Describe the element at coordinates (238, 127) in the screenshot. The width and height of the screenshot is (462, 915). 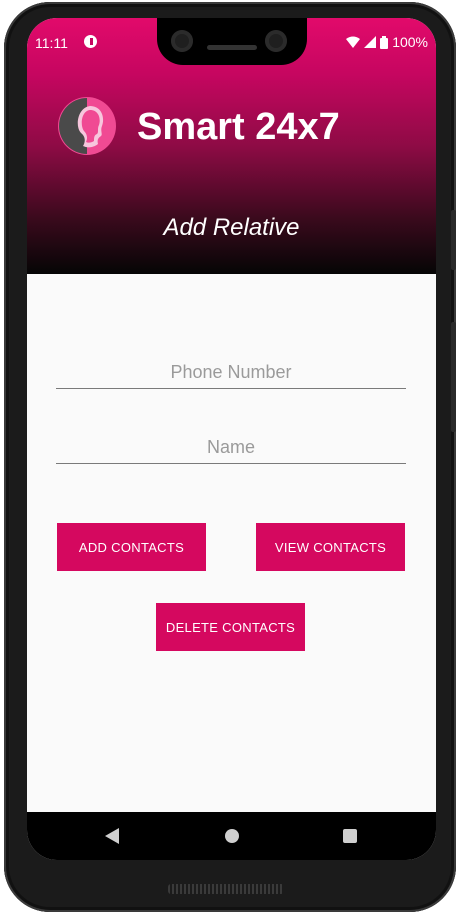
I see `app-title: Smart 24x7` at that location.